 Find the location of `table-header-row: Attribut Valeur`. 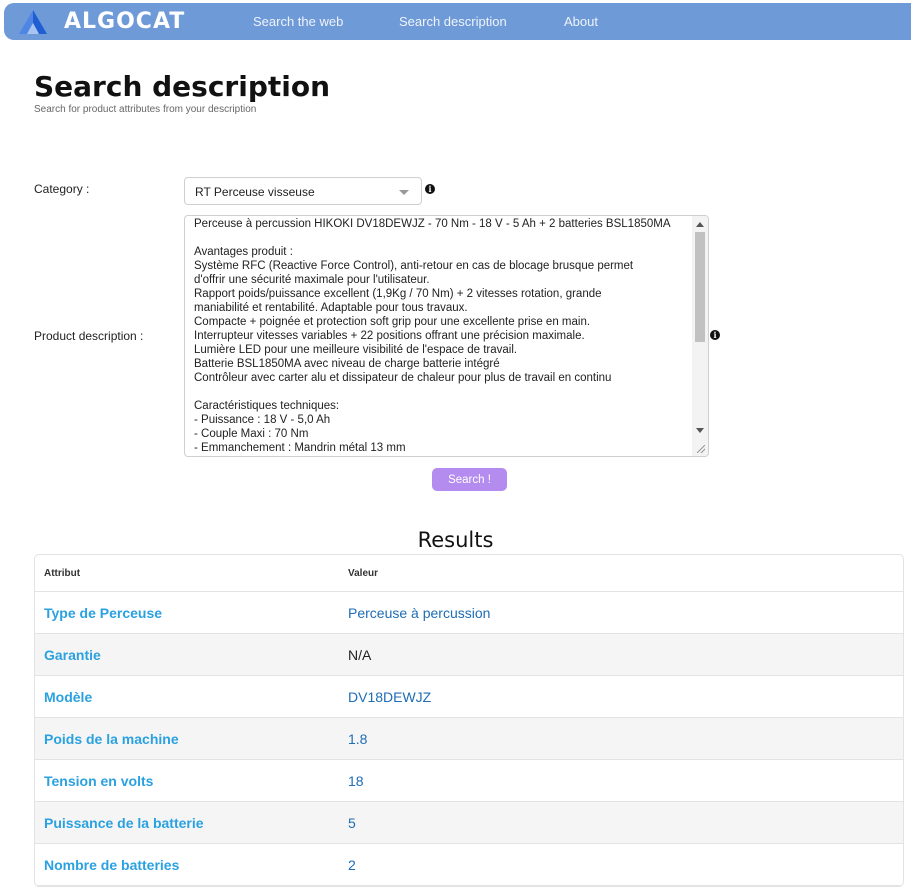

table-header-row: Attribut Valeur is located at coordinates (469, 573).